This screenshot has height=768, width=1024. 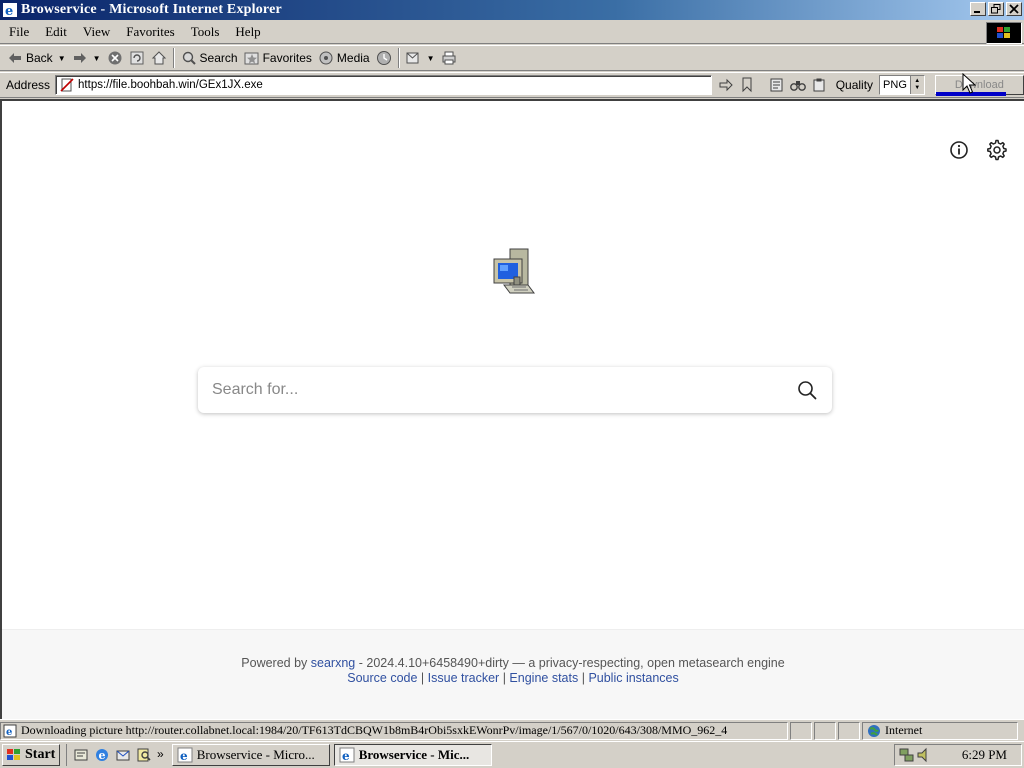 I want to click on home-icon, so click(x=158, y=58).